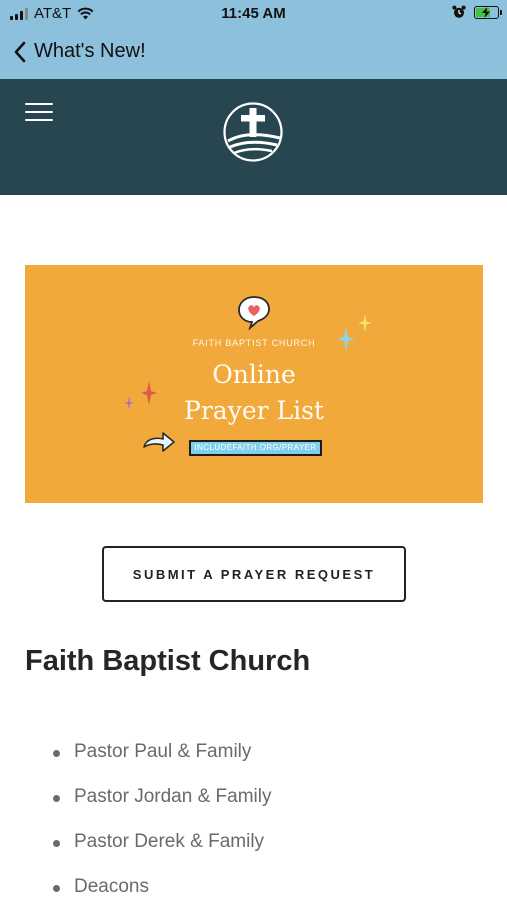 The width and height of the screenshot is (507, 900). What do you see at coordinates (253, 132) in the screenshot?
I see `church-cross-logo` at bounding box center [253, 132].